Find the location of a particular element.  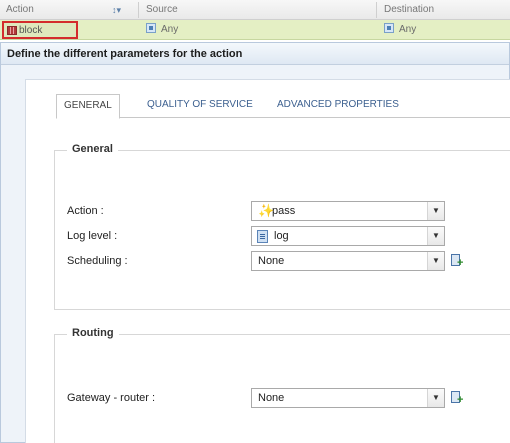

action-select: ✨ pass ▼ is located at coordinates (348, 211).